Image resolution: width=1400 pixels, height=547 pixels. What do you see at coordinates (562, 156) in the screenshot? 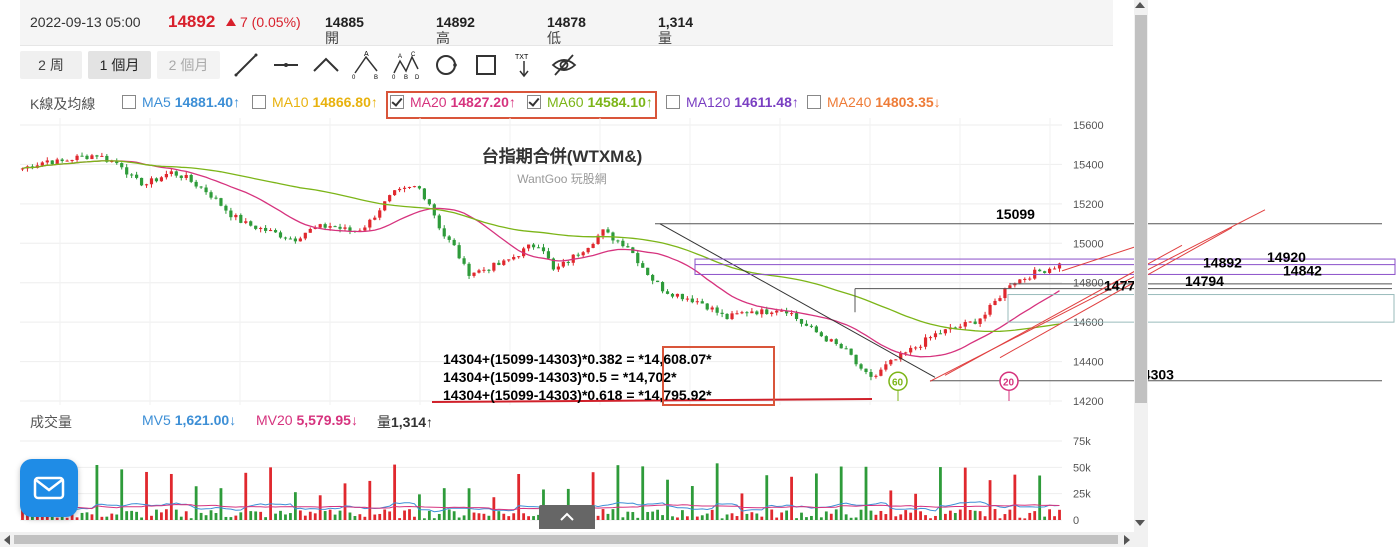
I see `chart-title: 台指期合併(WTXM&)` at bounding box center [562, 156].